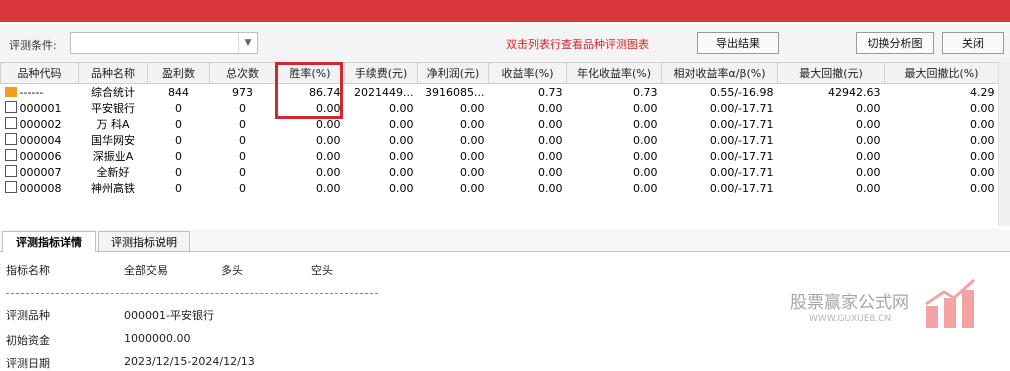  I want to click on cell-total: 973, so click(242, 92).